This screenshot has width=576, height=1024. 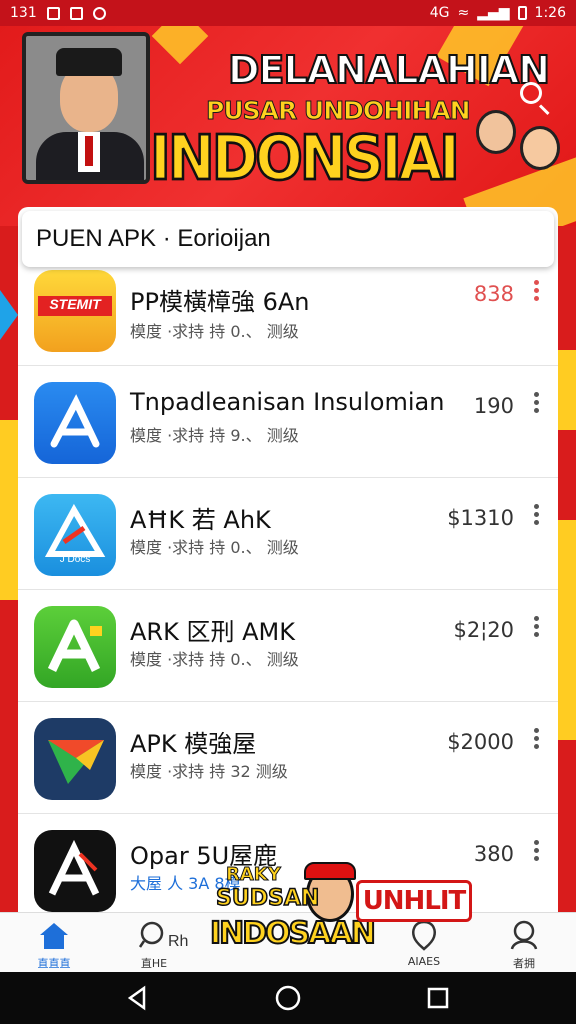 I want to click on list-item: J Docs AĦK 若 AhK 模度 ·求持 持 0.、 测级 $1310, so click(x=288, y=534).